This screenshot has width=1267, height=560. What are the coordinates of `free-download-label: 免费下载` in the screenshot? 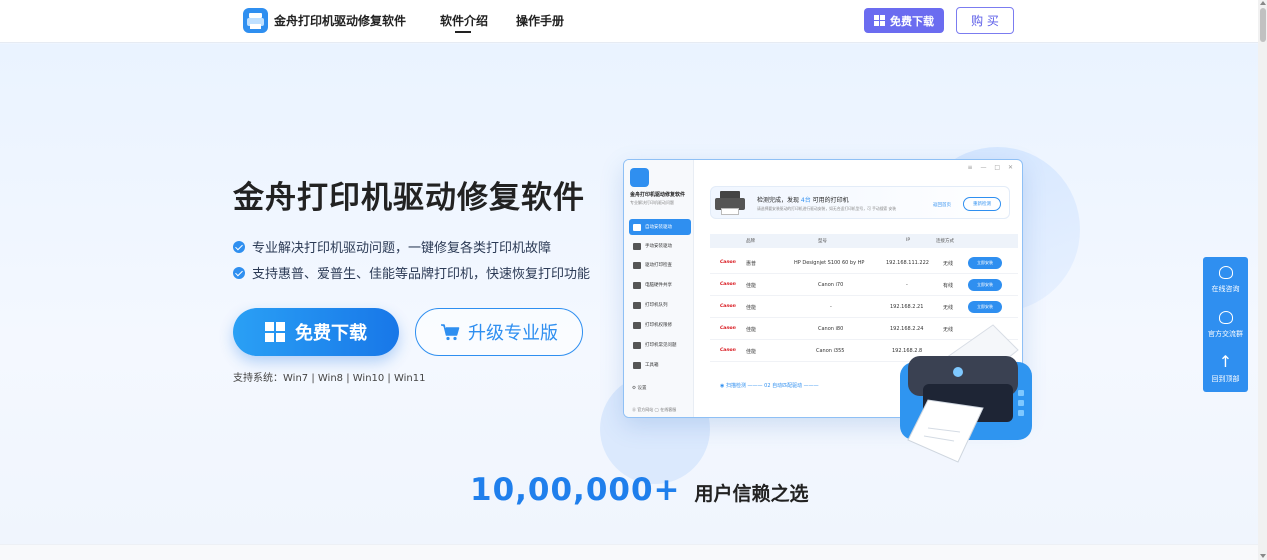 It's located at (331, 333).